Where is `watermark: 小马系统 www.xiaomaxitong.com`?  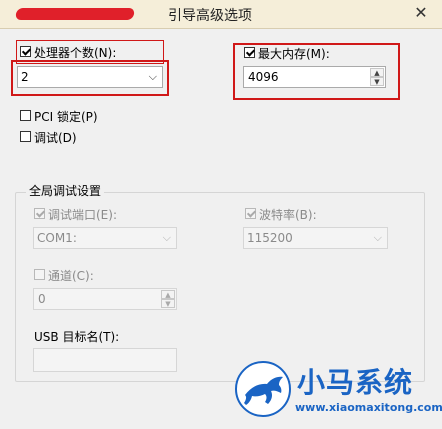
watermark: 小马系统 www.xiaomaxitong.com is located at coordinates (336, 392).